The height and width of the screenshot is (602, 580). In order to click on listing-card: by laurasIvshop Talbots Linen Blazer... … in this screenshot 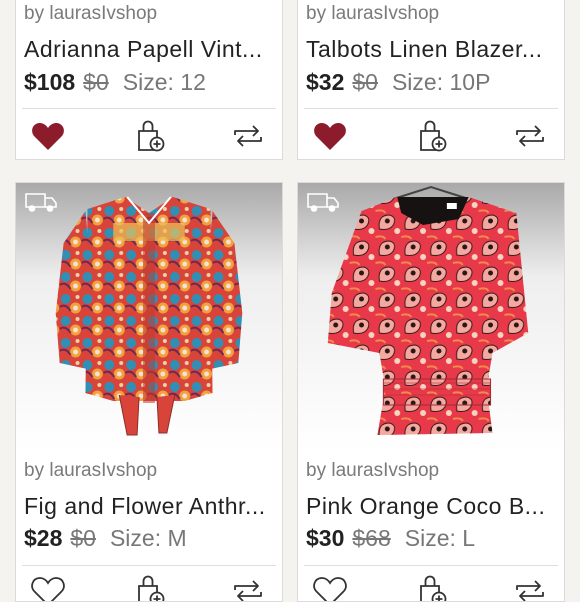, I will do `click(431, 80)`.